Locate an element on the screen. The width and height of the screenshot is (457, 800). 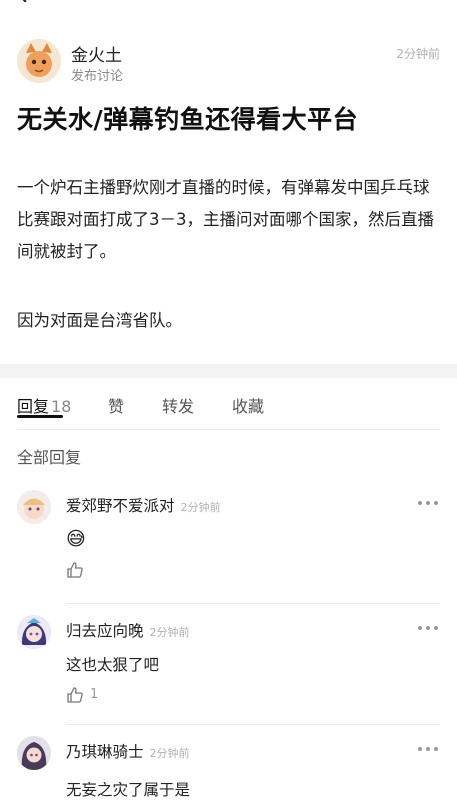
tab-replies-label: 回复 is located at coordinates (33, 406).